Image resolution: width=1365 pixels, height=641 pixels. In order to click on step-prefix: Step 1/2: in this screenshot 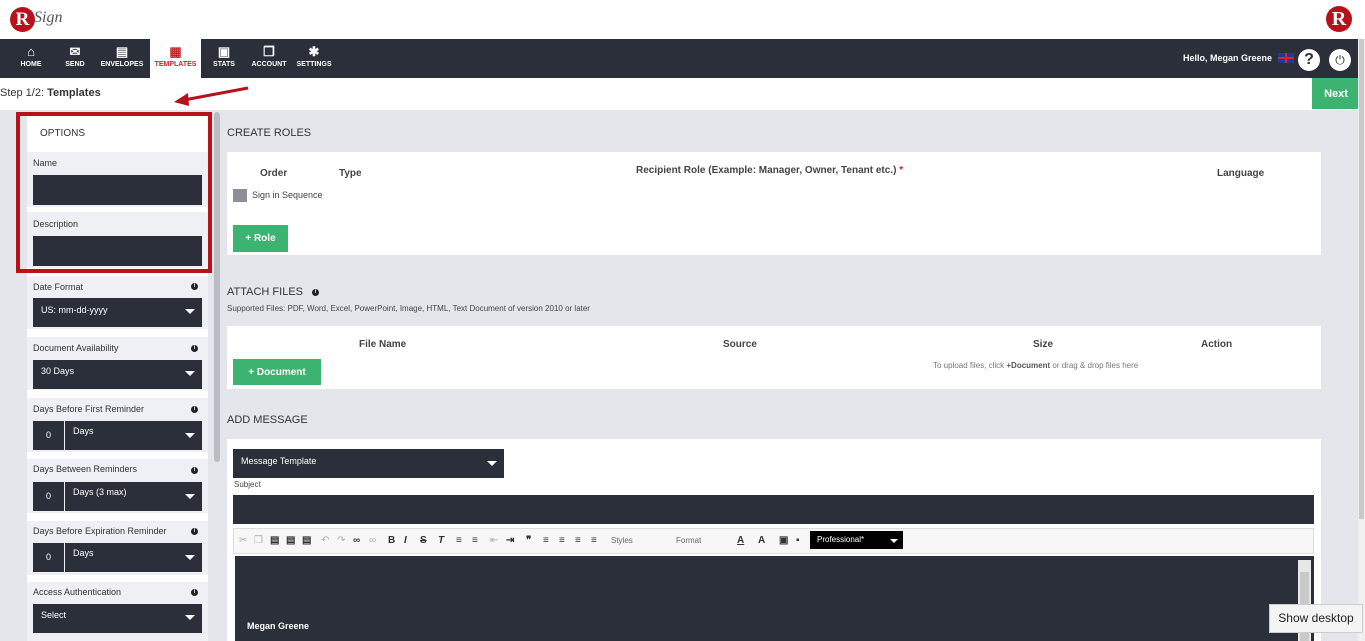, I will do `click(24, 93)`.